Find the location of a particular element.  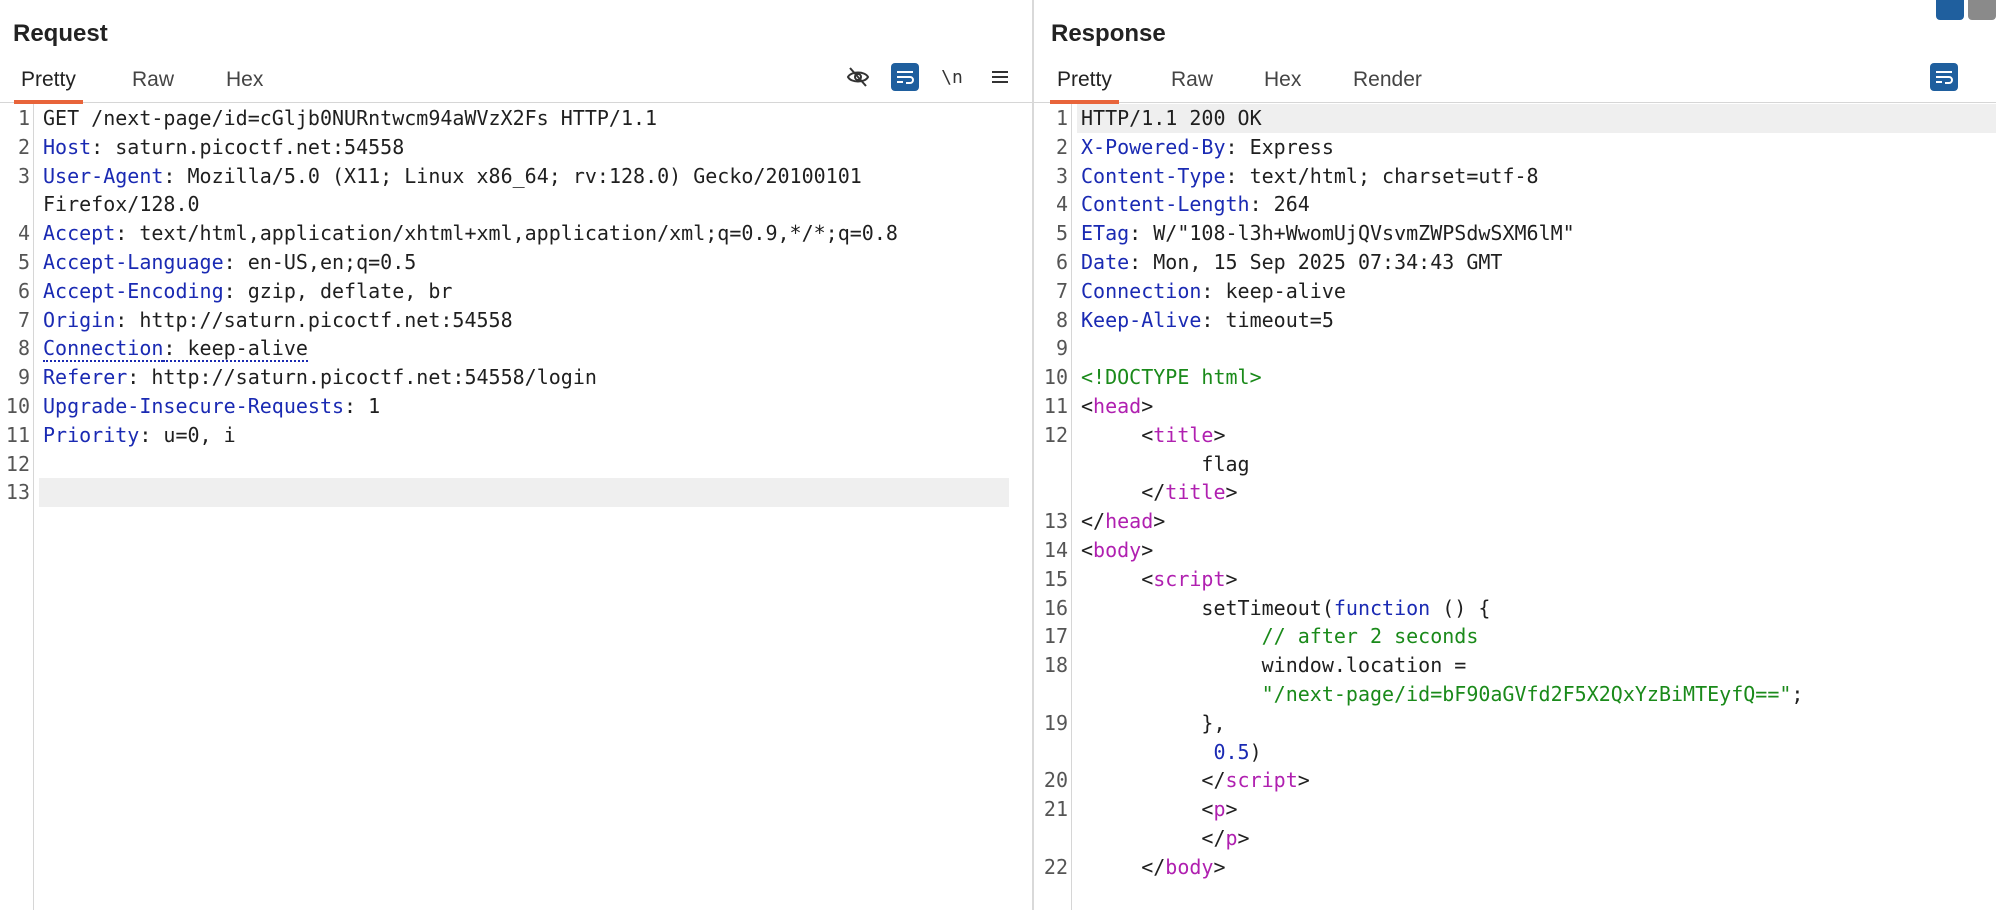

code-line: 7 Origin: http://saturn.picoctf.net:54558 is located at coordinates (516, 320).